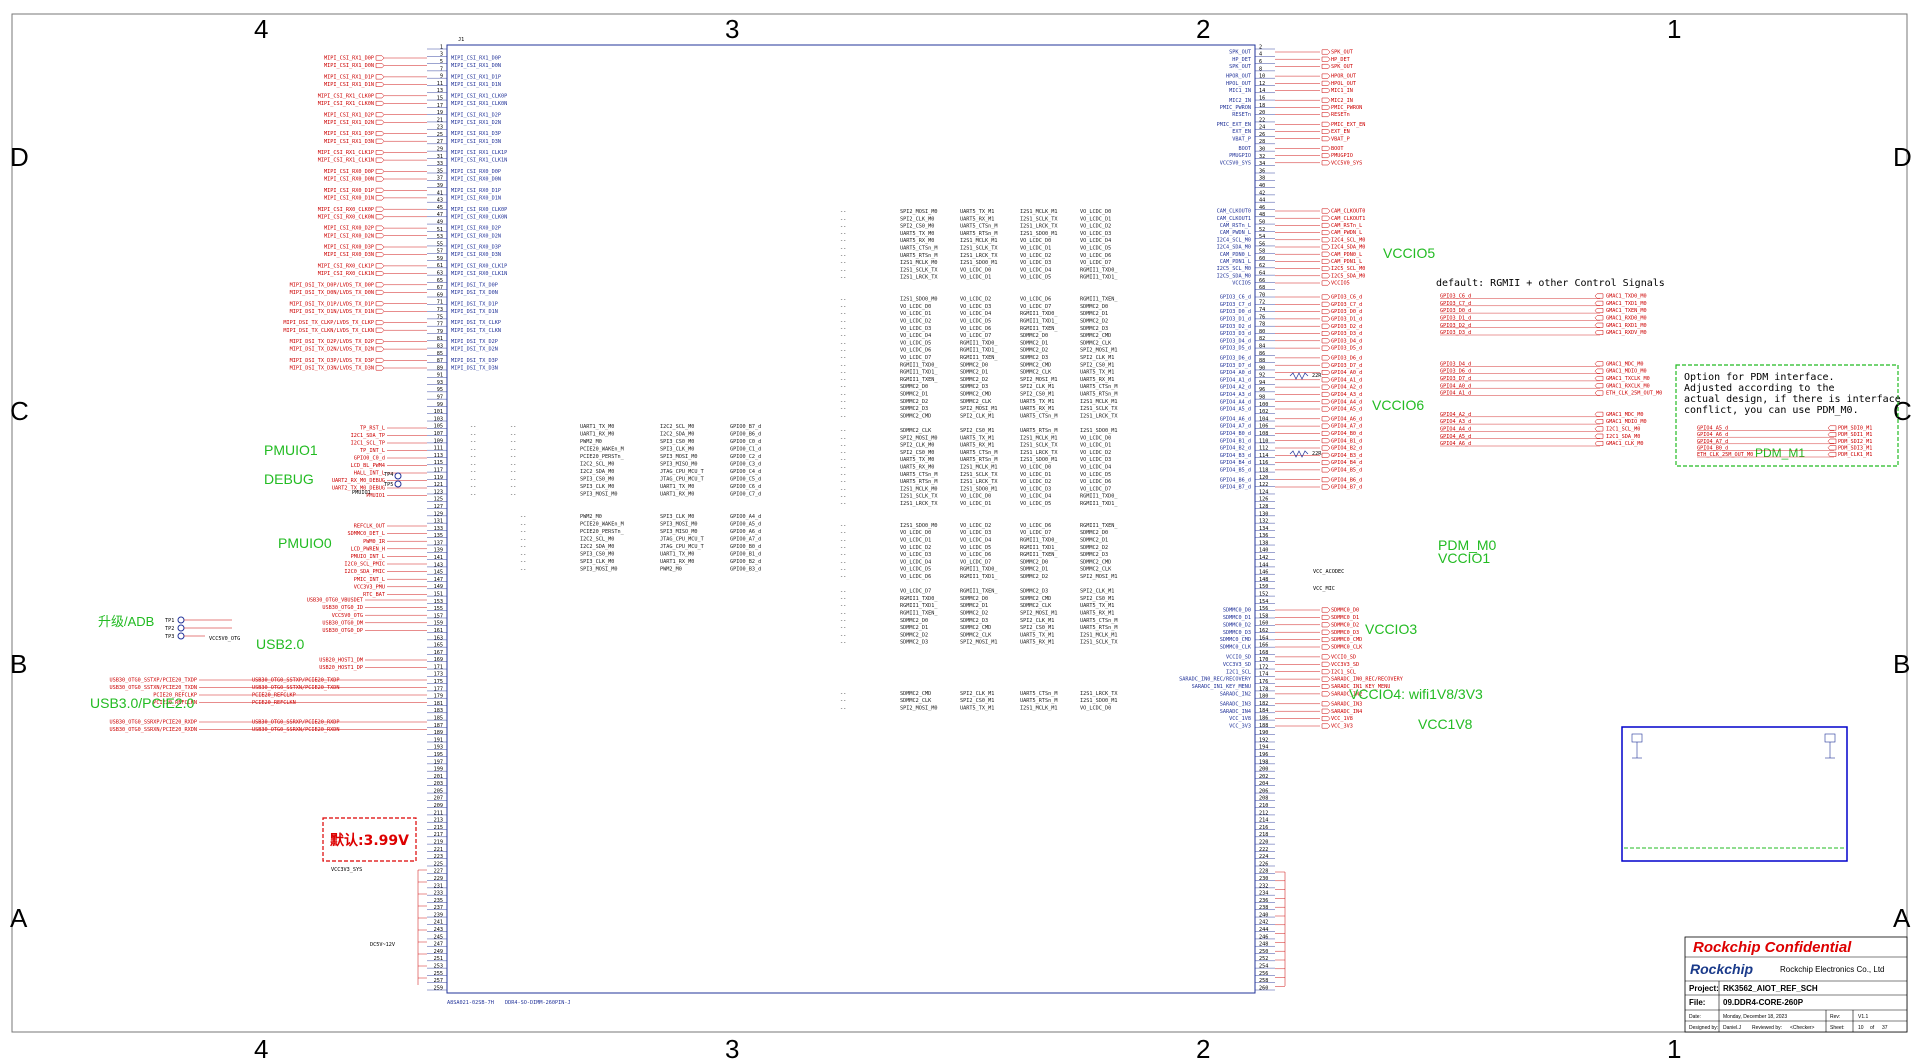 Image resolution: width=1920 pixels, height=1063 pixels. What do you see at coordinates (1260, 69) in the screenshot?
I see `pin-number: 8` at bounding box center [1260, 69].